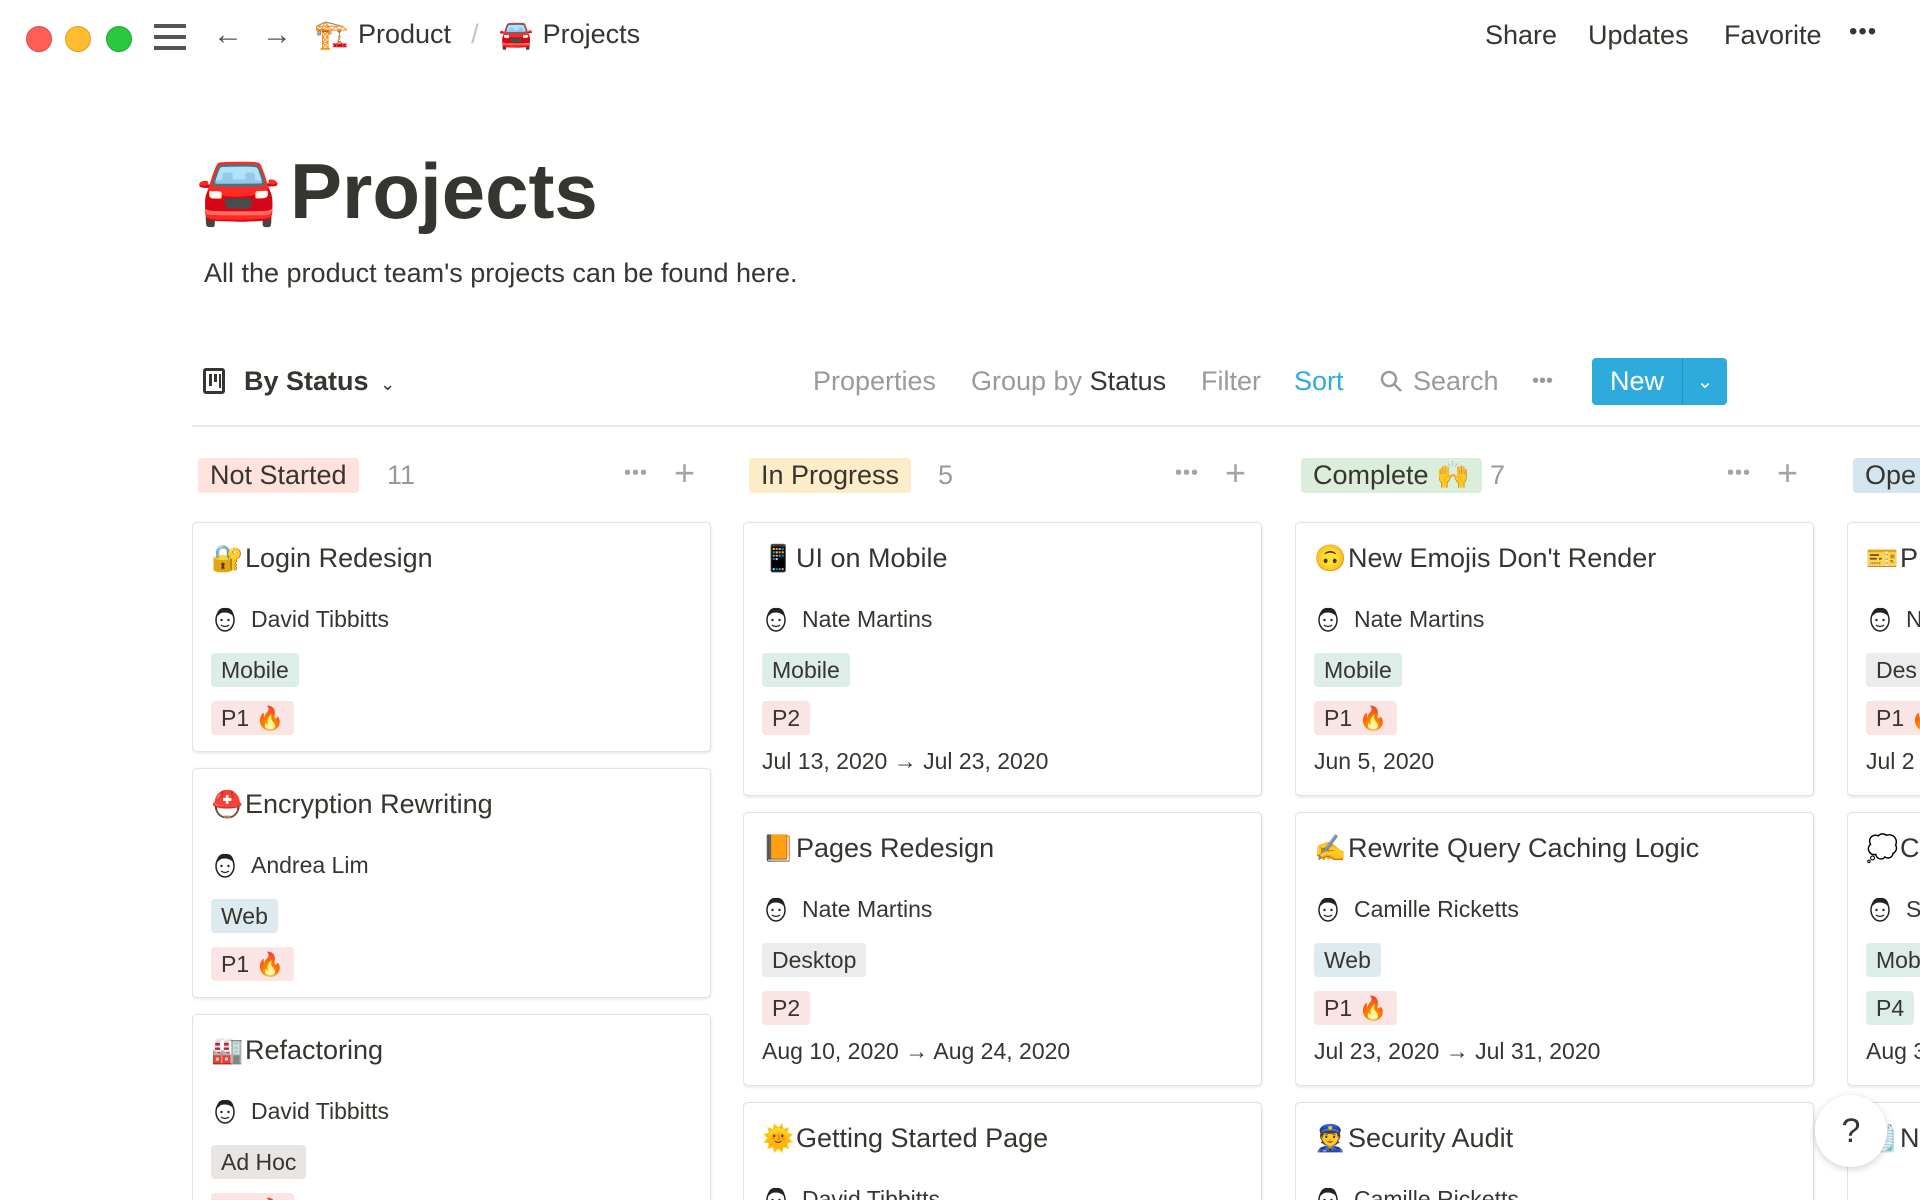 This screenshot has height=1200, width=1920. What do you see at coordinates (39, 39) in the screenshot?
I see `close-window-button` at bounding box center [39, 39].